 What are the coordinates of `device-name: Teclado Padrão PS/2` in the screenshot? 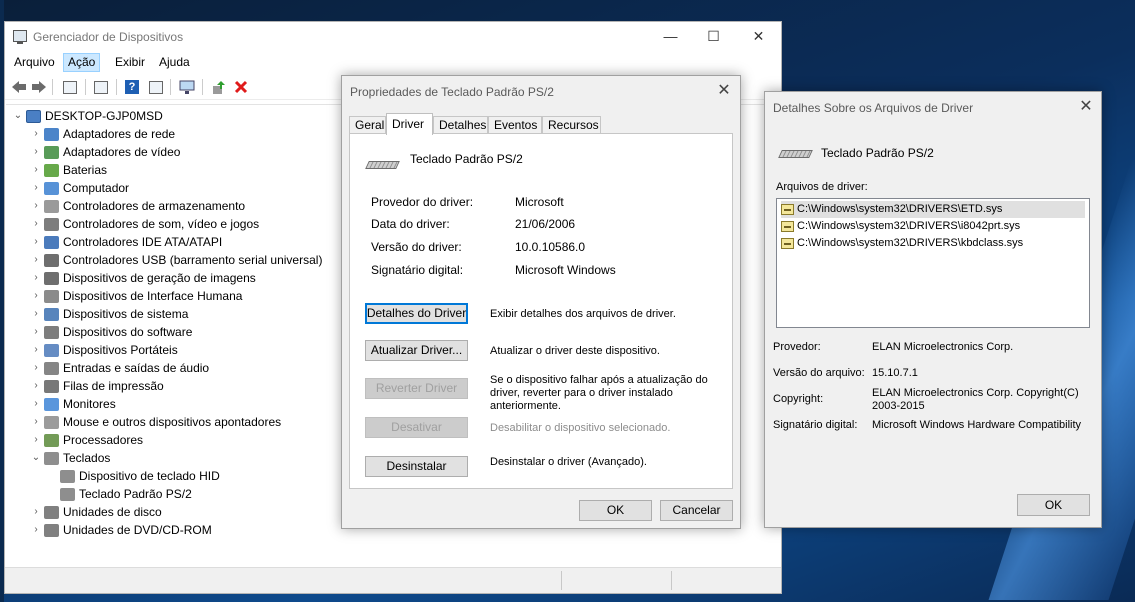 It's located at (877, 153).